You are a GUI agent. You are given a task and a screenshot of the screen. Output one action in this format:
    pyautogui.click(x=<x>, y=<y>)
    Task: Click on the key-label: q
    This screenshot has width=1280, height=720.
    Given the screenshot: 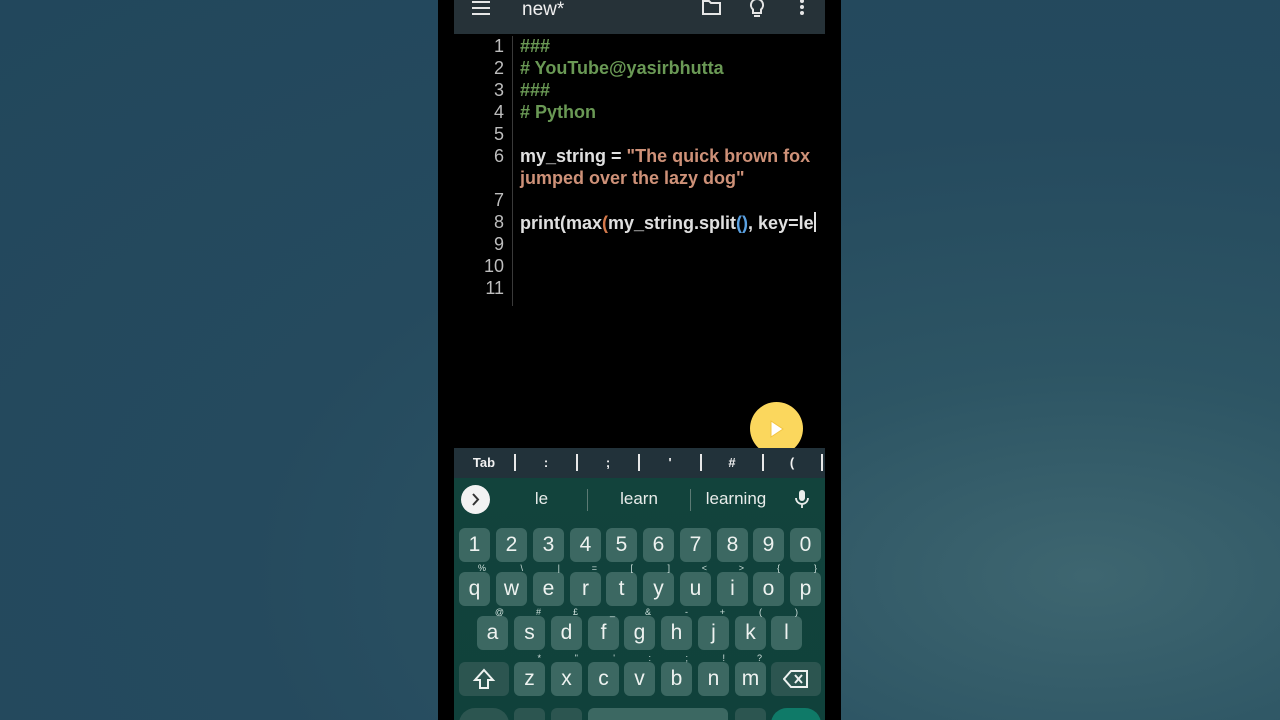 What is the action you would take?
    pyautogui.click(x=474, y=588)
    